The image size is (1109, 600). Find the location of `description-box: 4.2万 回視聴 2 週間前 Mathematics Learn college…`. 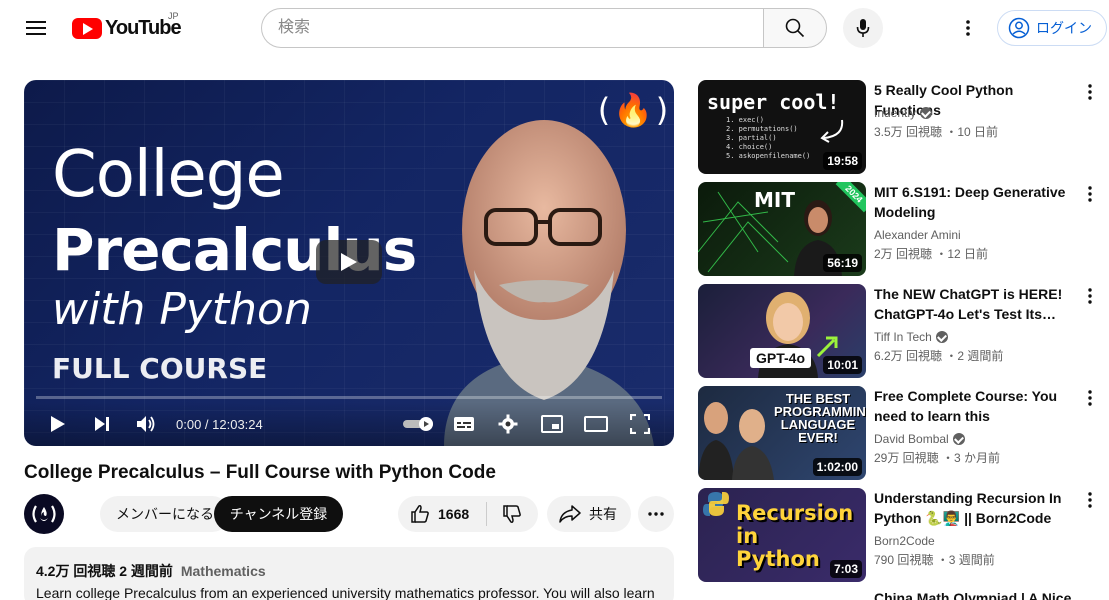

description-box: 4.2万 回視聴 2 週間前 Mathematics Learn college… is located at coordinates (349, 573).